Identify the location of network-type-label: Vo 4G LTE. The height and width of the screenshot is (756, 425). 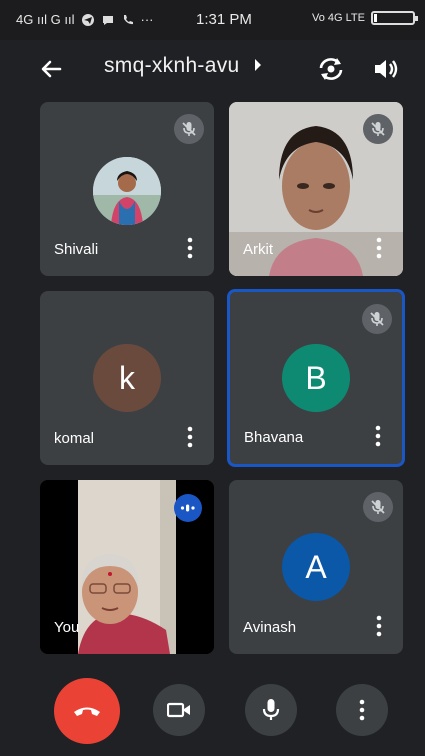
(338, 18).